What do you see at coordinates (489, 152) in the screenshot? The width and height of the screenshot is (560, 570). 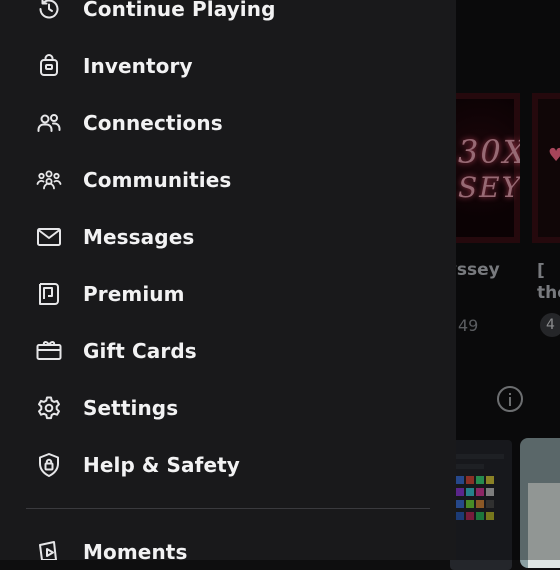 I see `thumbnail-art-text: 30X` at bounding box center [489, 152].